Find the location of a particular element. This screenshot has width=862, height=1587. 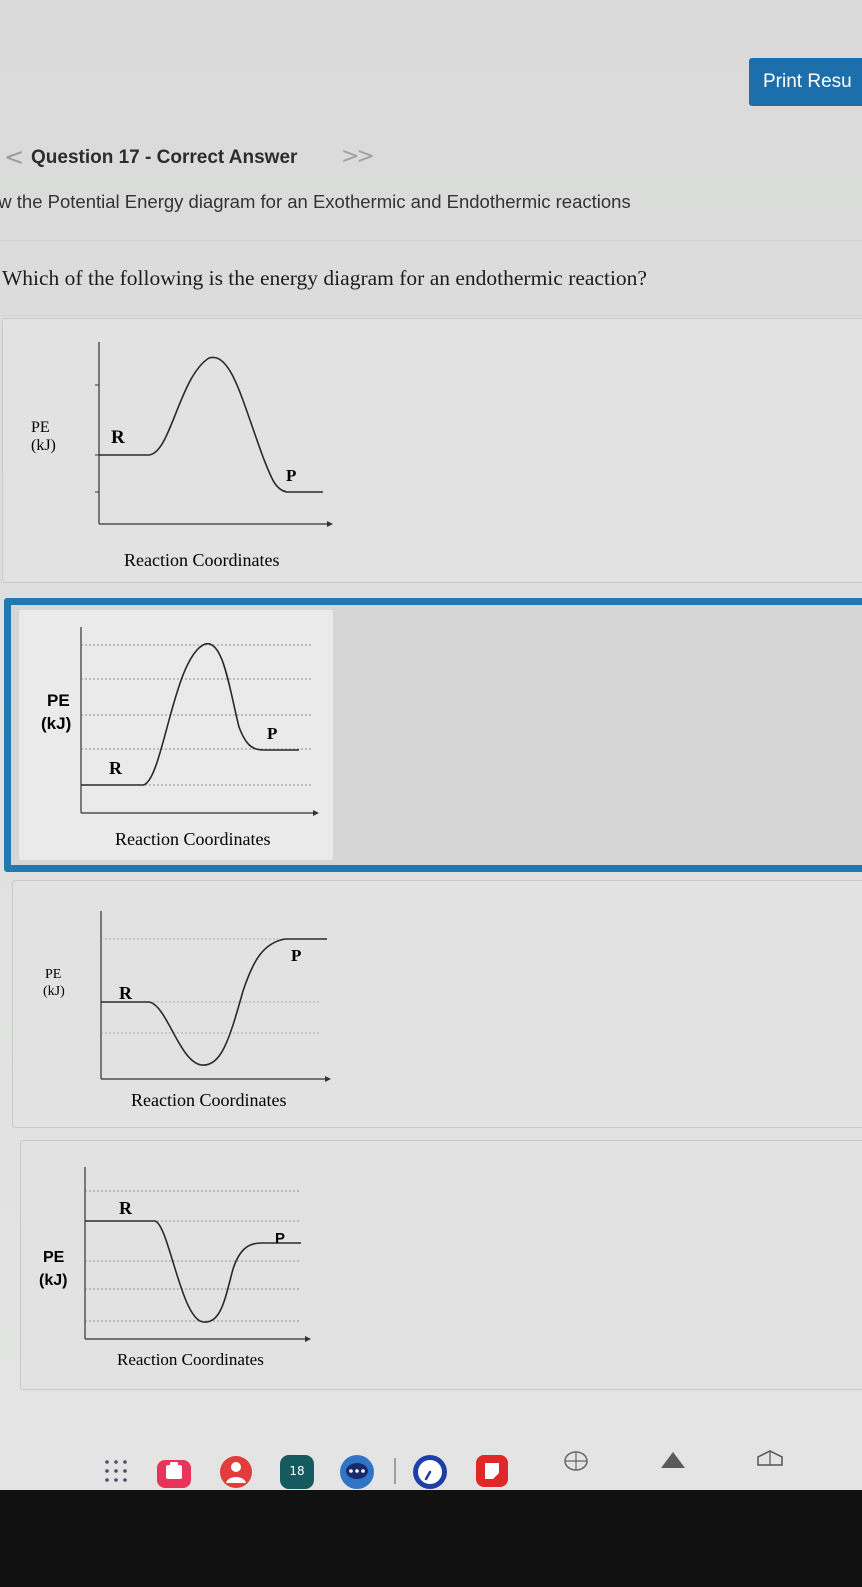

battery-icon is located at coordinates (770, 1458).